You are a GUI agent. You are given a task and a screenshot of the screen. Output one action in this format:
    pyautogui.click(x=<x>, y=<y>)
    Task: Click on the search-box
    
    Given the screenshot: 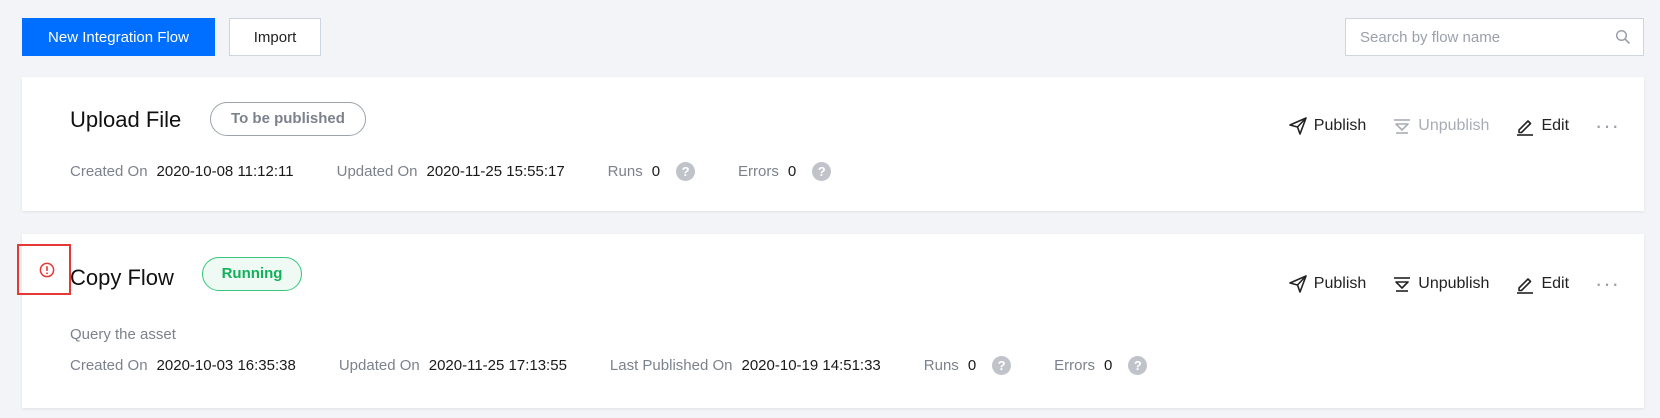 What is the action you would take?
    pyautogui.click(x=1494, y=37)
    